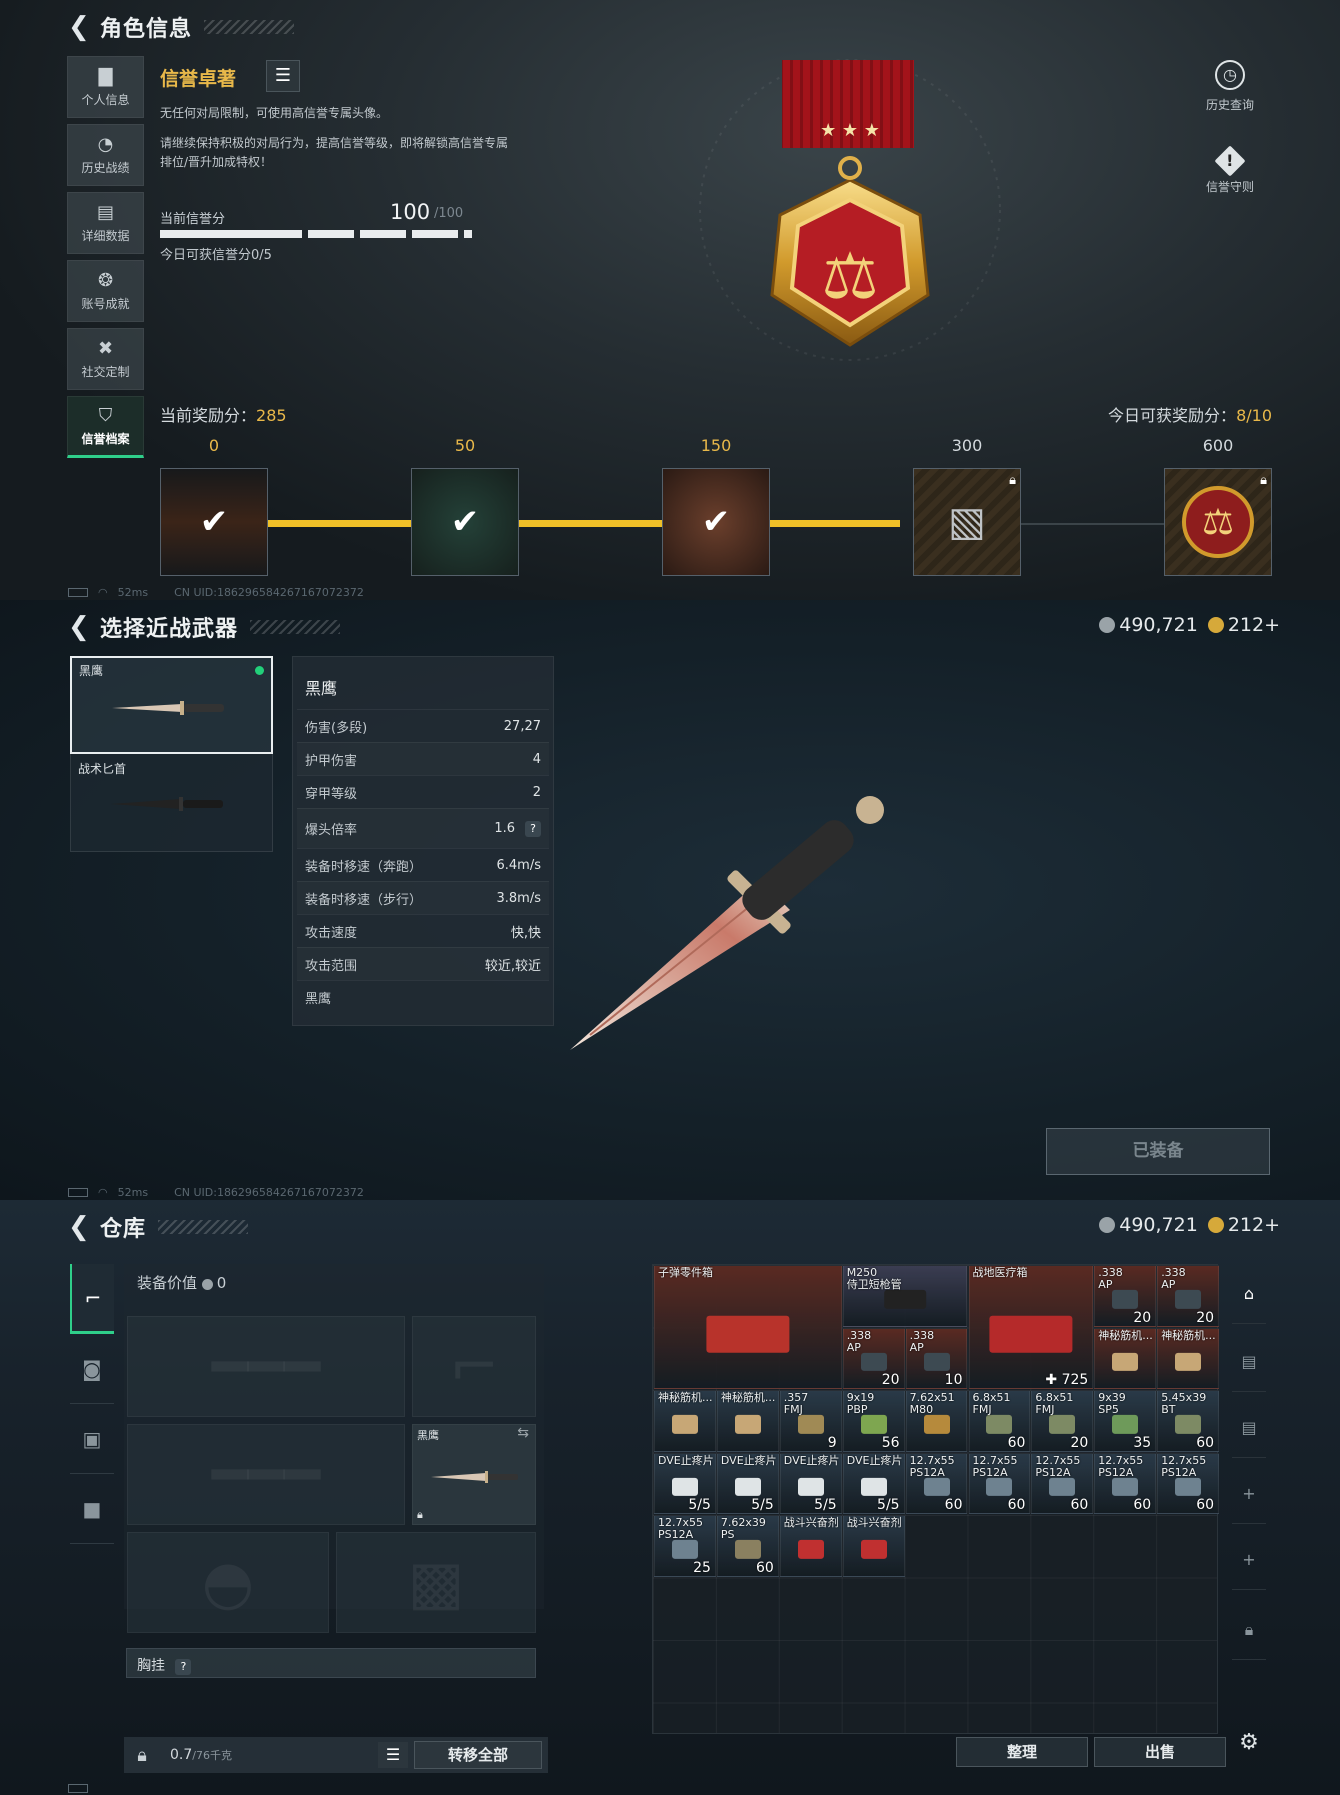 The width and height of the screenshot is (1340, 1795). Describe the element at coordinates (1158, 1151) in the screenshot. I see `equipped-button: 已装备` at that location.